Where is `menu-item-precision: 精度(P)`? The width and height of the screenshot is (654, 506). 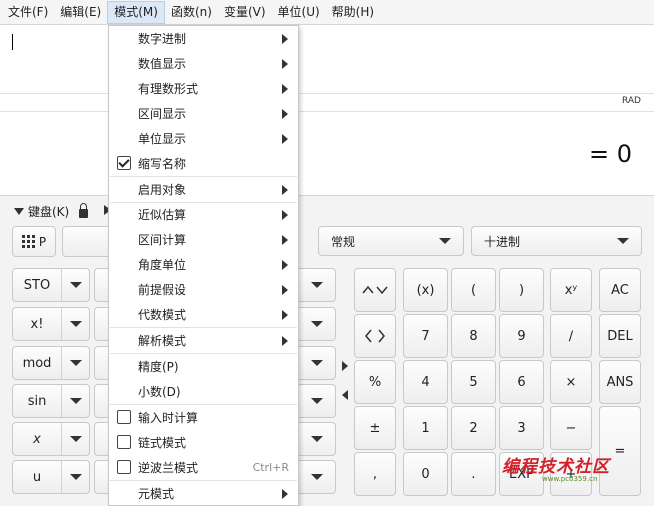
menu-item-precision: 精度(P) is located at coordinates (203, 366).